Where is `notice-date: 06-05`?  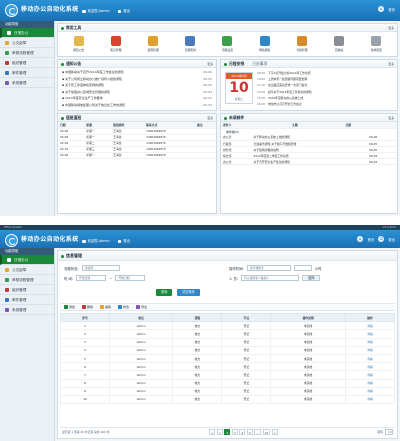 notice-date: 06-05 is located at coordinates (207, 85).